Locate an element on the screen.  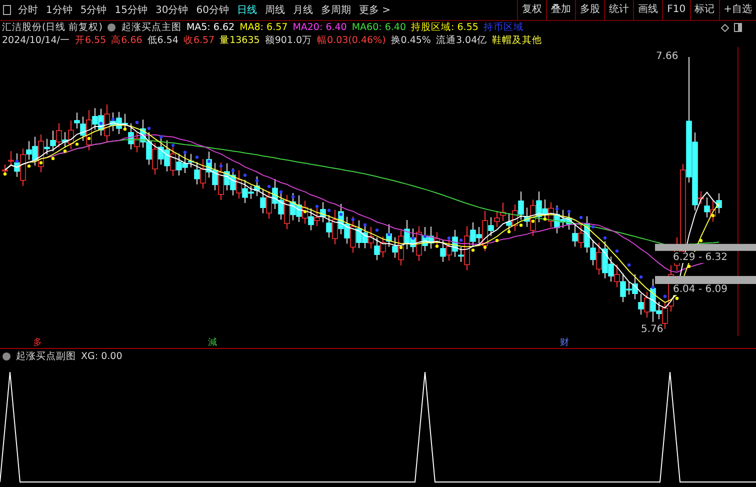
period-tab: 15分钟 is located at coordinates (131, 10).